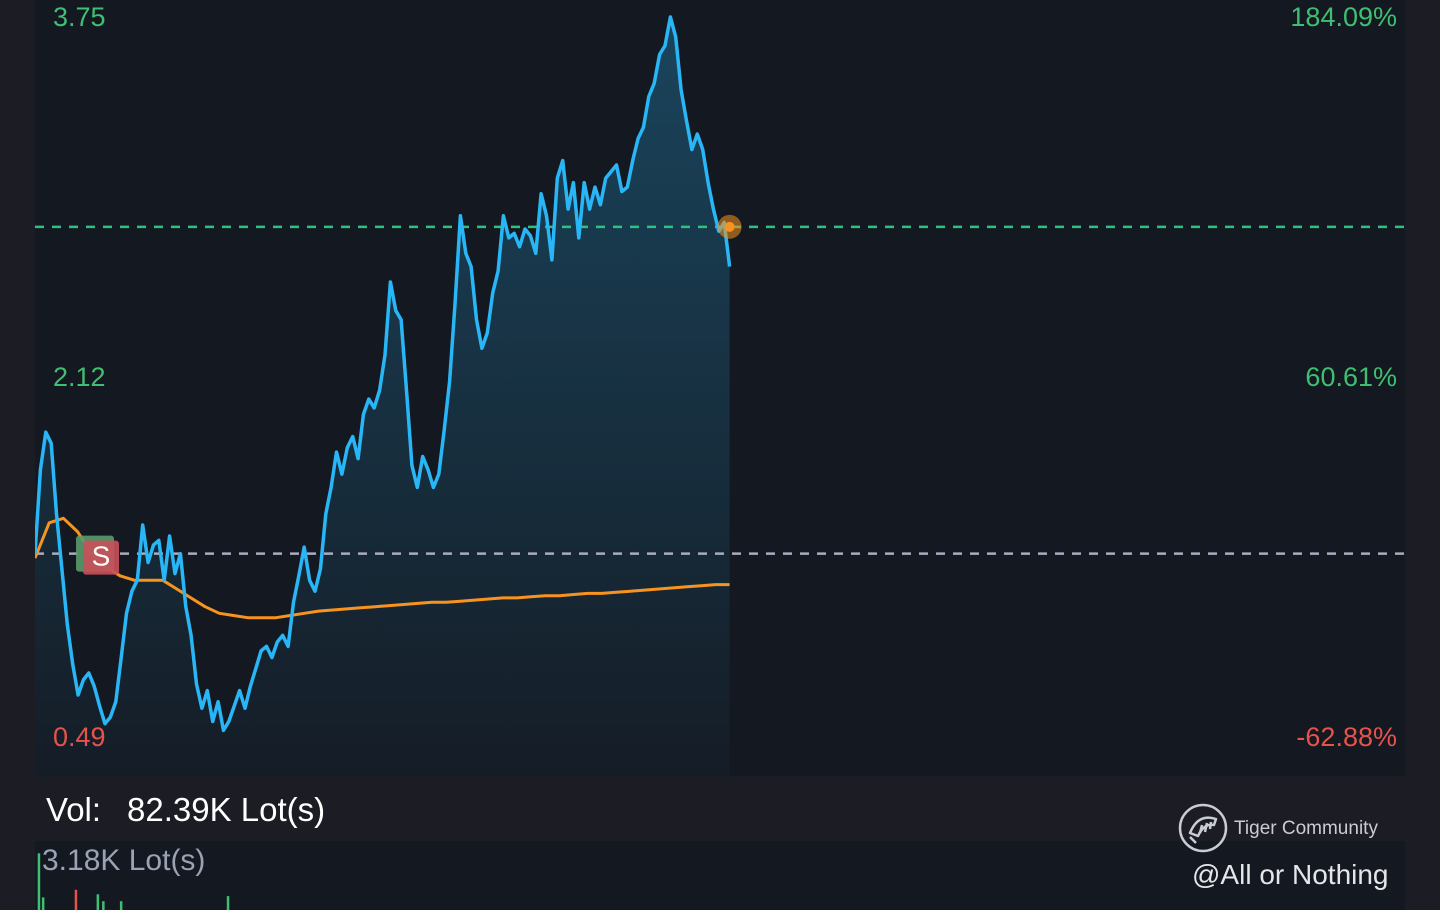 The width and height of the screenshot is (1440, 910). Describe the element at coordinates (79, 17) in the screenshot. I see `y-axis-label-high: 3.75` at that location.